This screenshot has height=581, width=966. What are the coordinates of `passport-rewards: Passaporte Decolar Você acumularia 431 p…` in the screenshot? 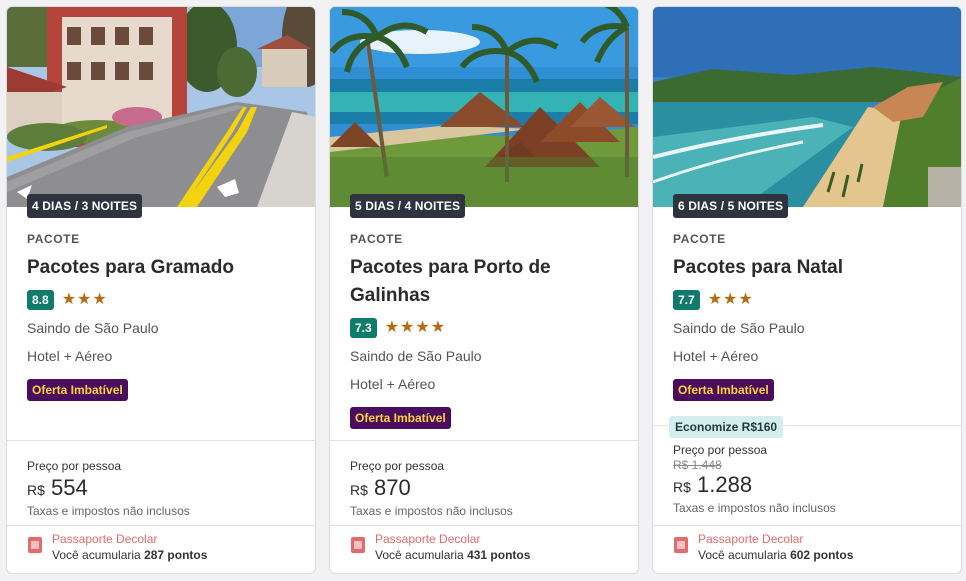 It's located at (484, 547).